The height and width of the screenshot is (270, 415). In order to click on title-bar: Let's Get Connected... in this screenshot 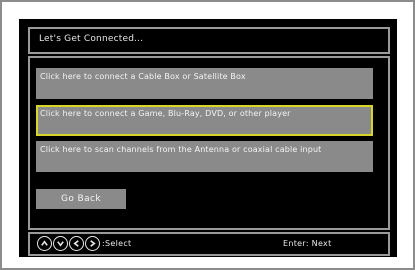, I will do `click(209, 40)`.